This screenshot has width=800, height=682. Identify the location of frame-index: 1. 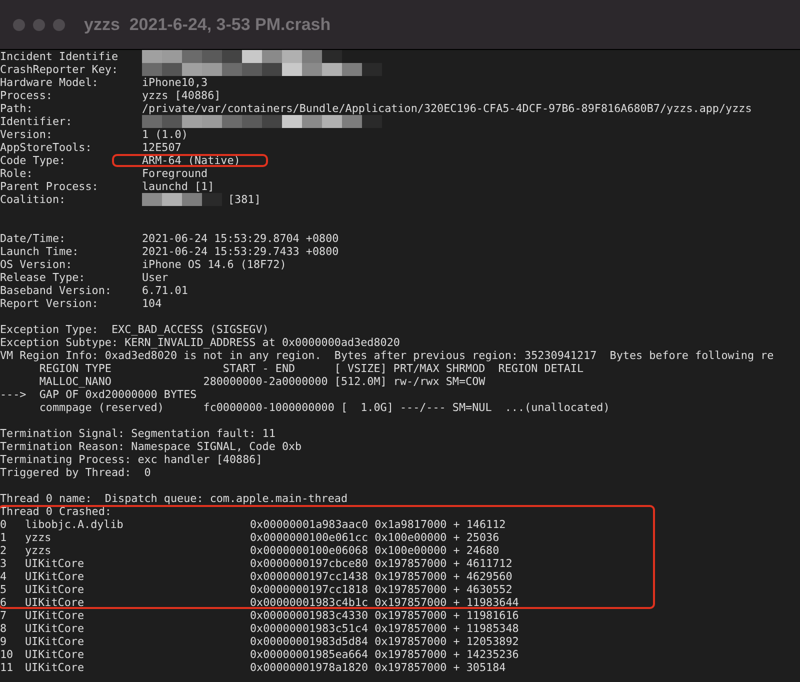
(4, 537).